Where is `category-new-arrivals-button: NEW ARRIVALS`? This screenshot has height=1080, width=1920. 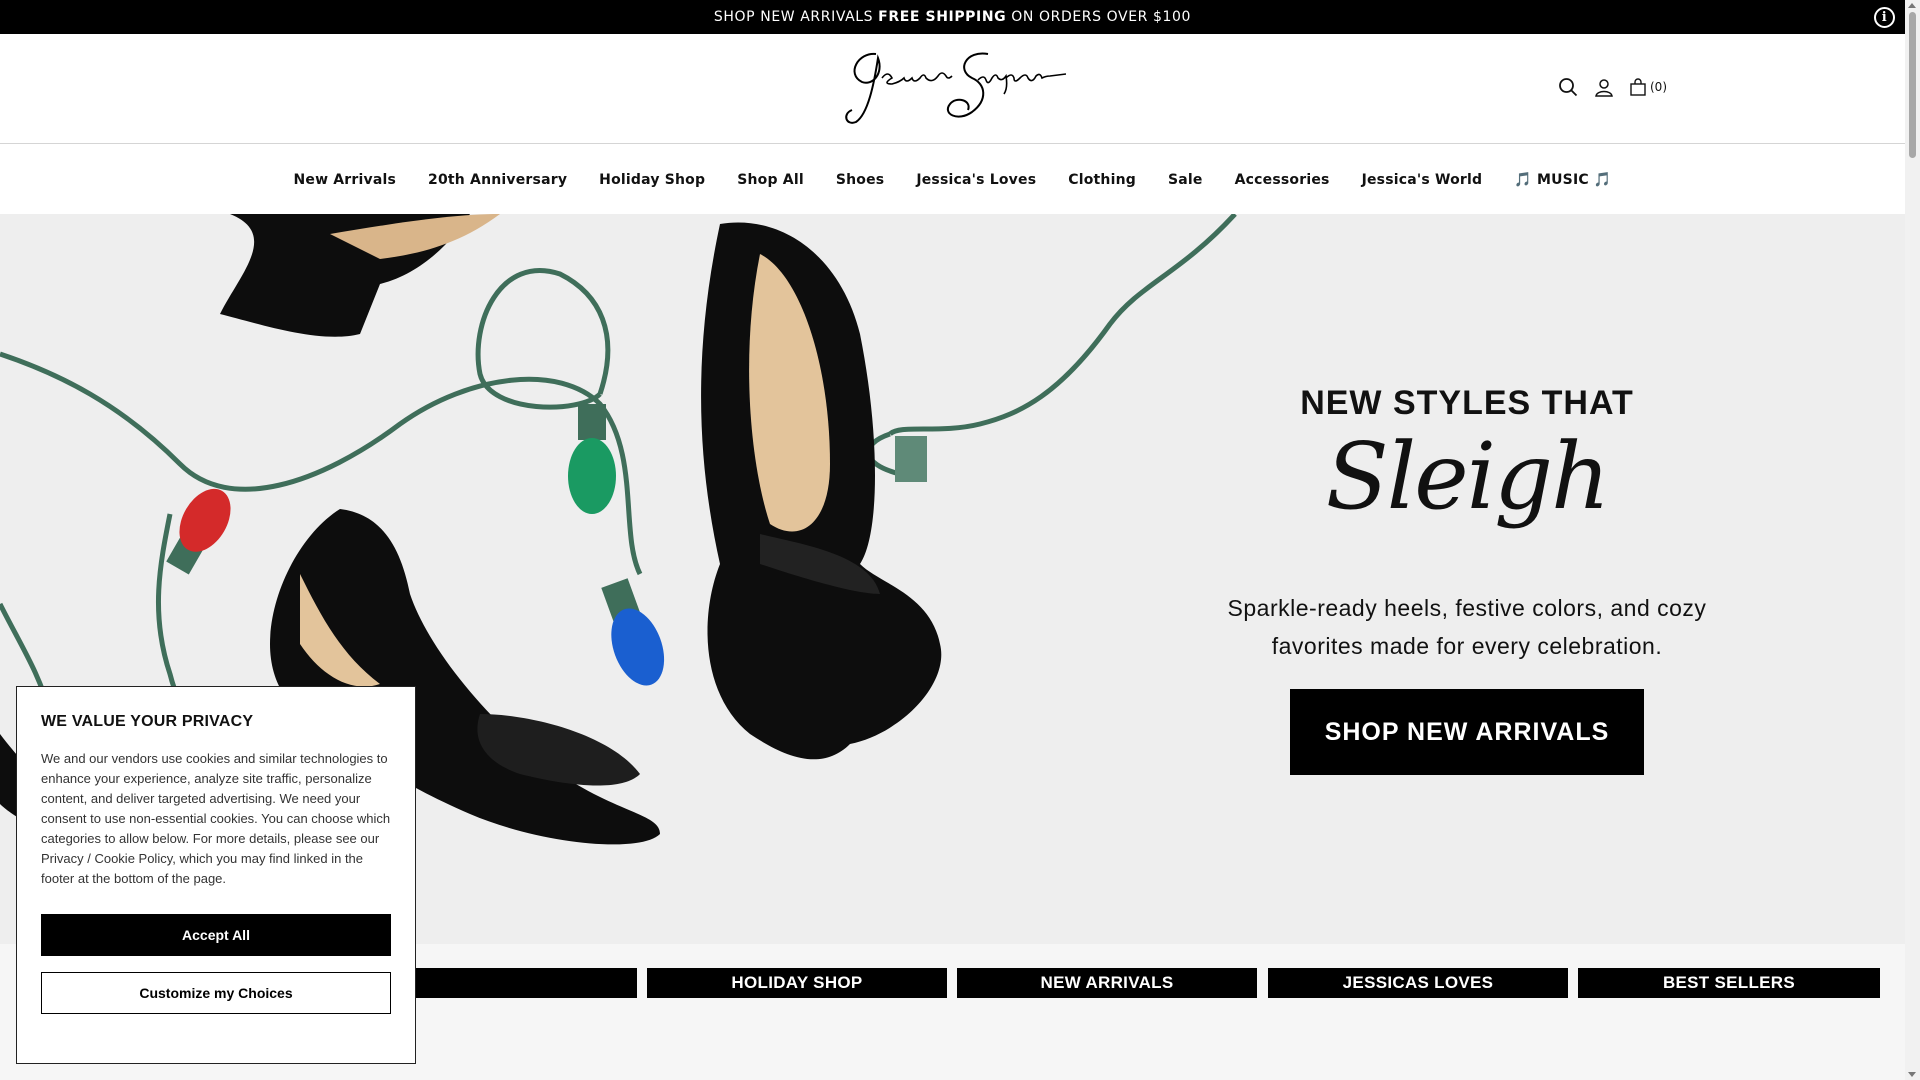 category-new-arrivals-button: NEW ARRIVALS is located at coordinates (1107, 983).